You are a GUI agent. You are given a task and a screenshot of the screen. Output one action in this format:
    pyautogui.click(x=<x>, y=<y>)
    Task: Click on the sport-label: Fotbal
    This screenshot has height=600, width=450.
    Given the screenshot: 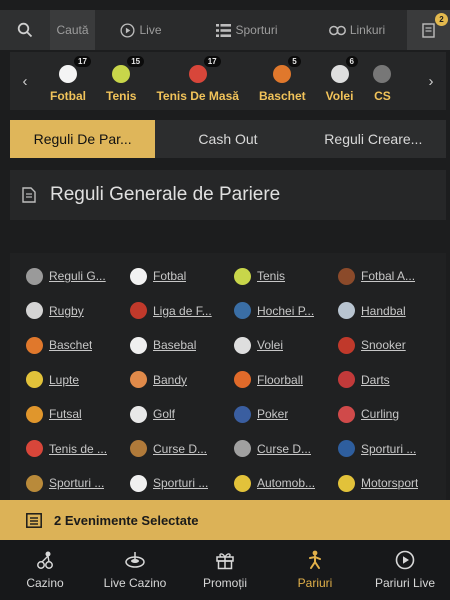 What is the action you would take?
    pyautogui.click(x=68, y=96)
    